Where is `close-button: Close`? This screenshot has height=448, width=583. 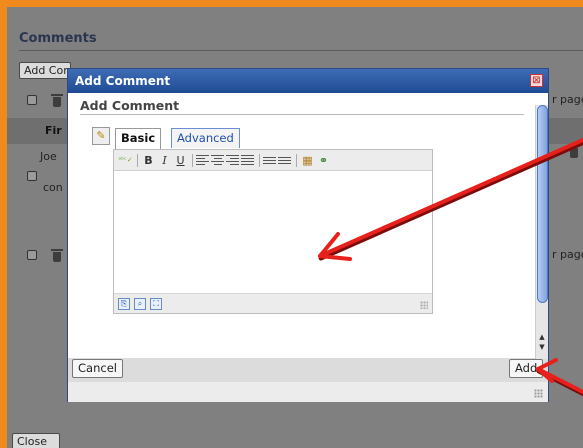 close-button: Close is located at coordinates (36, 440).